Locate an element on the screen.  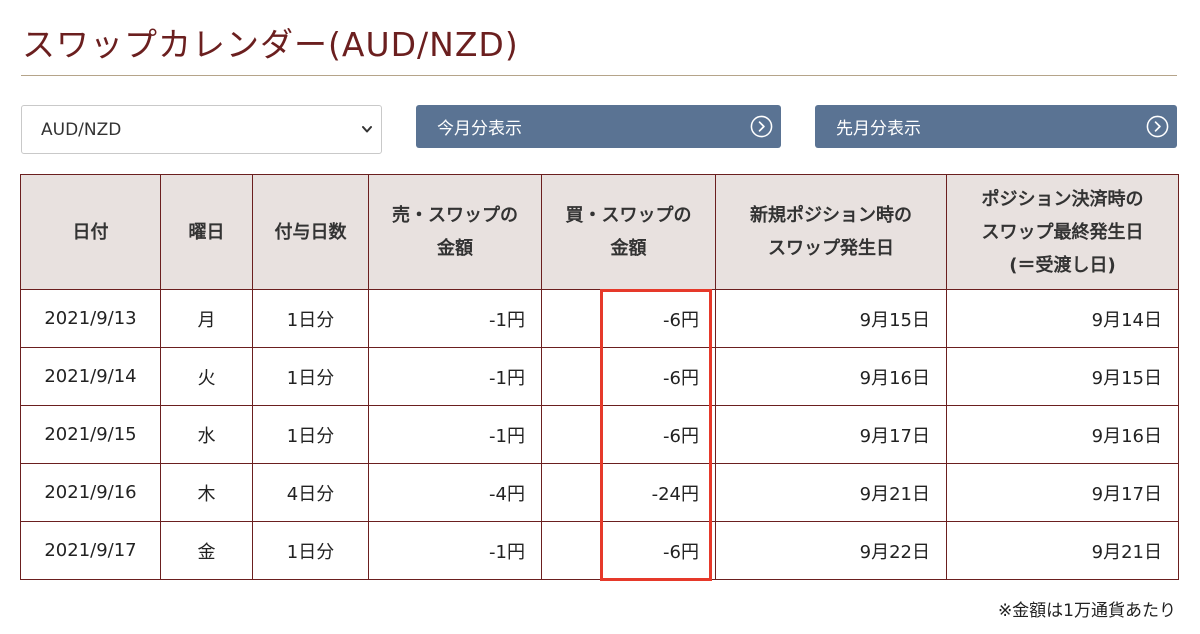
show-this-month-label: 今月分表示 is located at coordinates (479, 129).